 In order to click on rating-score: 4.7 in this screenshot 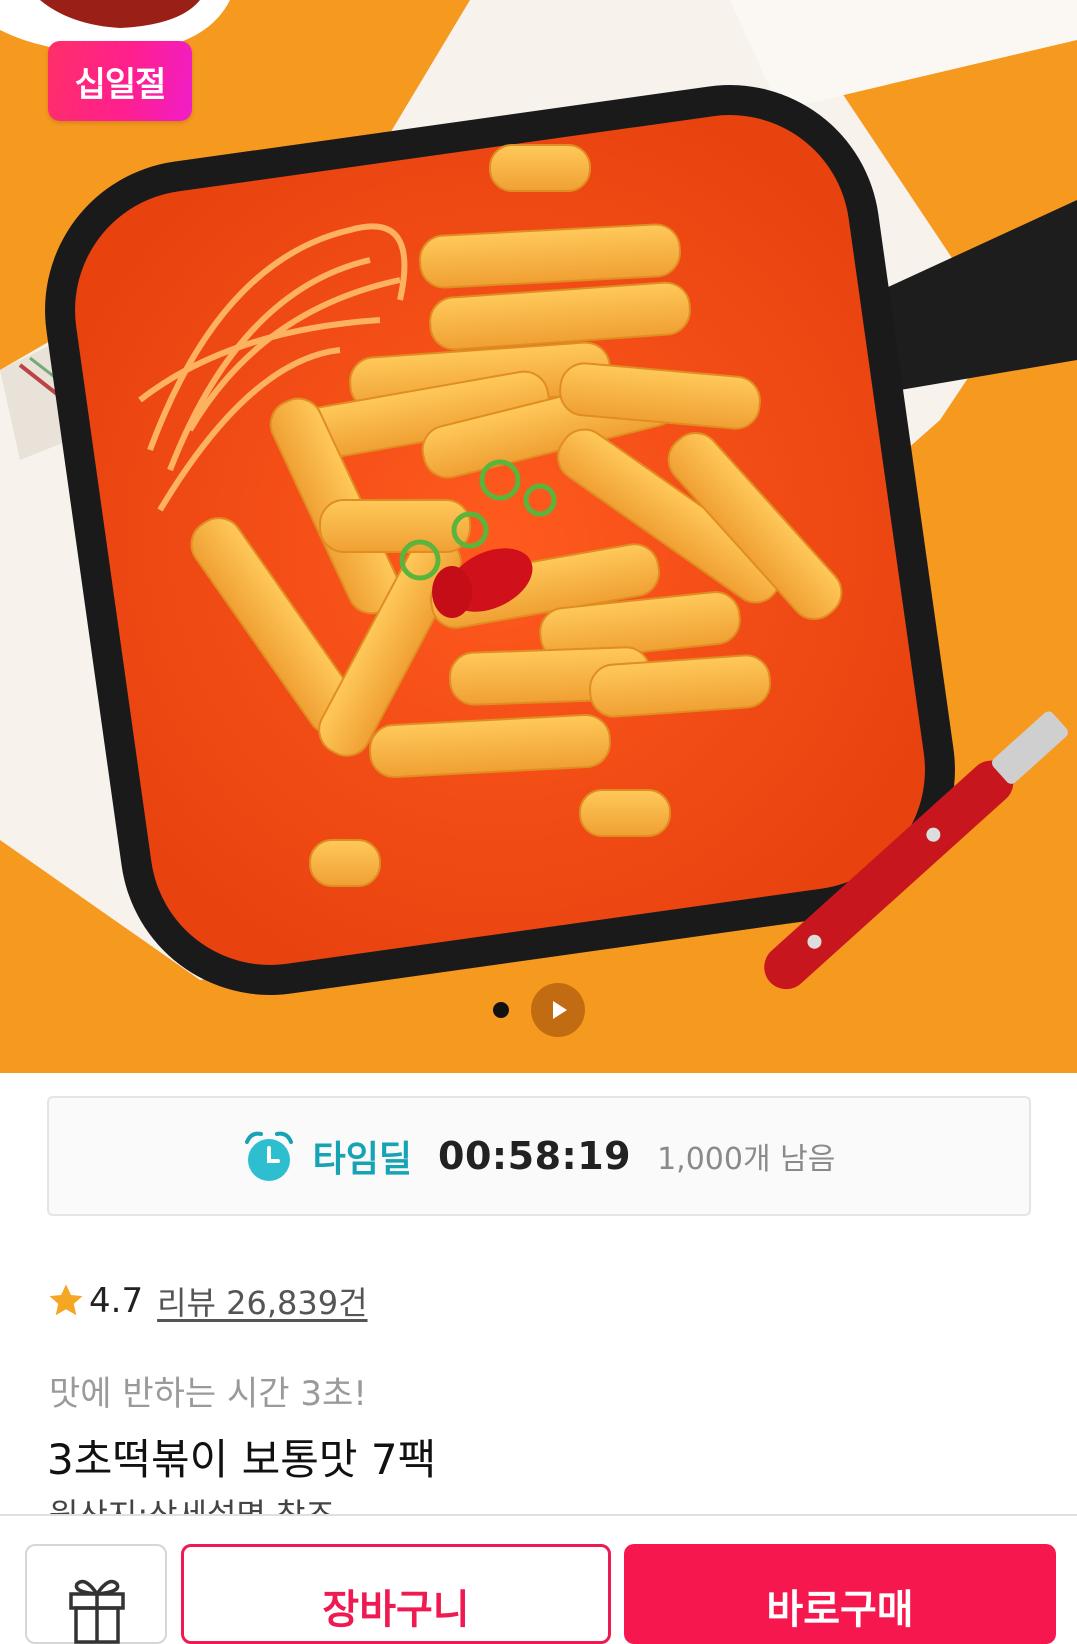, I will do `click(116, 1301)`.